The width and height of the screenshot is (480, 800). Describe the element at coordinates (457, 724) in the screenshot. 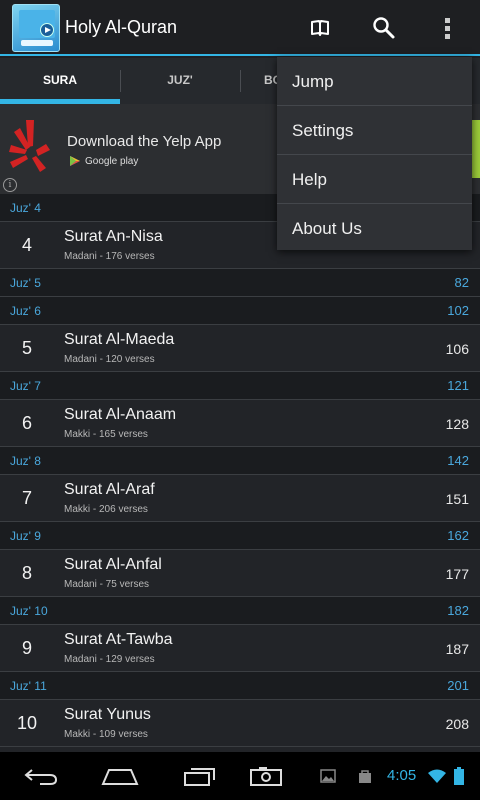

I see `sura-page: 208` at that location.